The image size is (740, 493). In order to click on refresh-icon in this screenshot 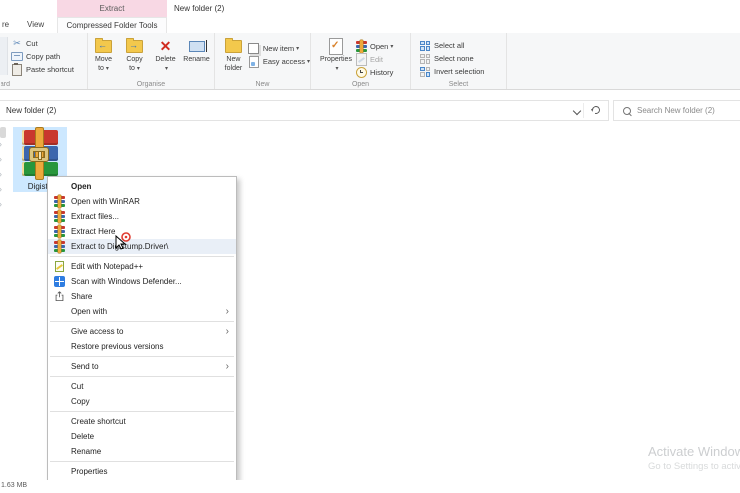, I will do `click(596, 110)`.